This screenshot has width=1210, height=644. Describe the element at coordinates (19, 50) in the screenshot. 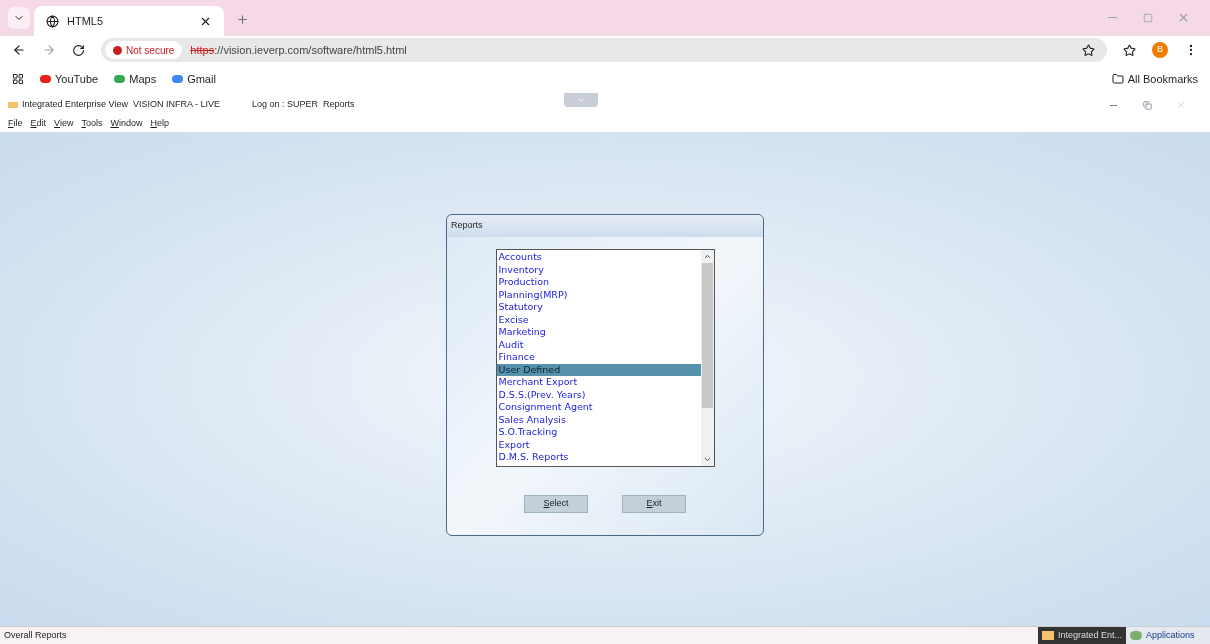

I see `back-icon` at that location.